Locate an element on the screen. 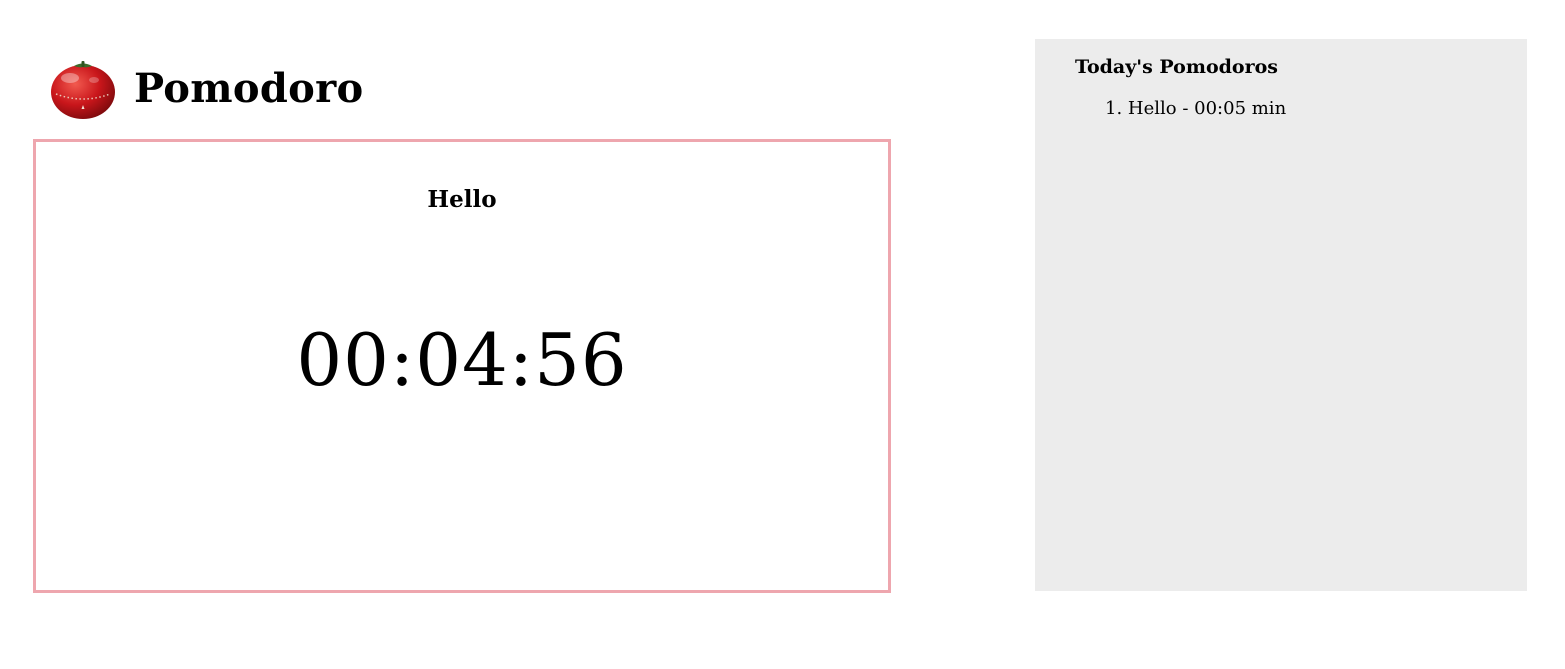 This screenshot has height=669, width=1565. history-item-text: Hello - 00:05 min is located at coordinates (1207, 108).